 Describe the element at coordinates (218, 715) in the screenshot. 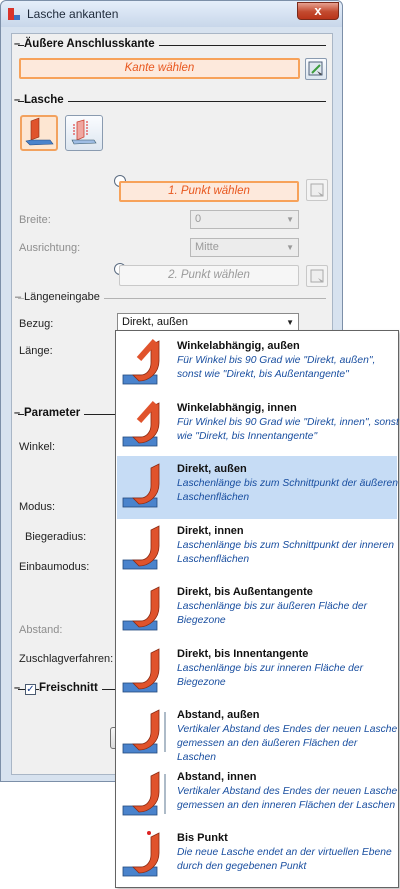

I see `option-title: Abstand, außen` at that location.